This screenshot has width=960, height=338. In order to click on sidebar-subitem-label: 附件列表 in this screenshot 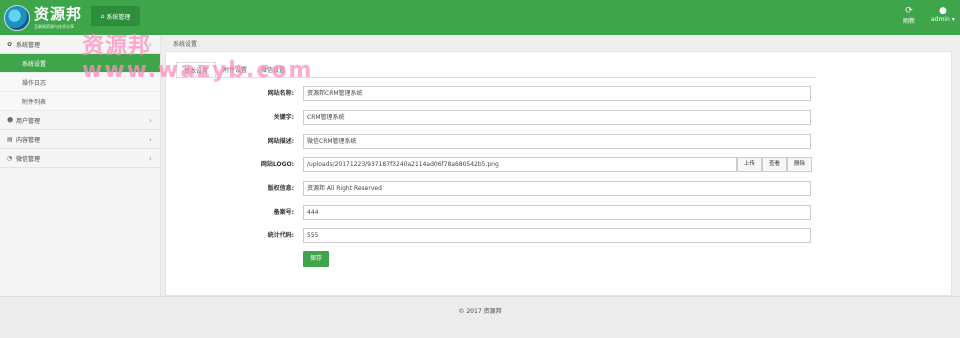, I will do `click(34, 102)`.